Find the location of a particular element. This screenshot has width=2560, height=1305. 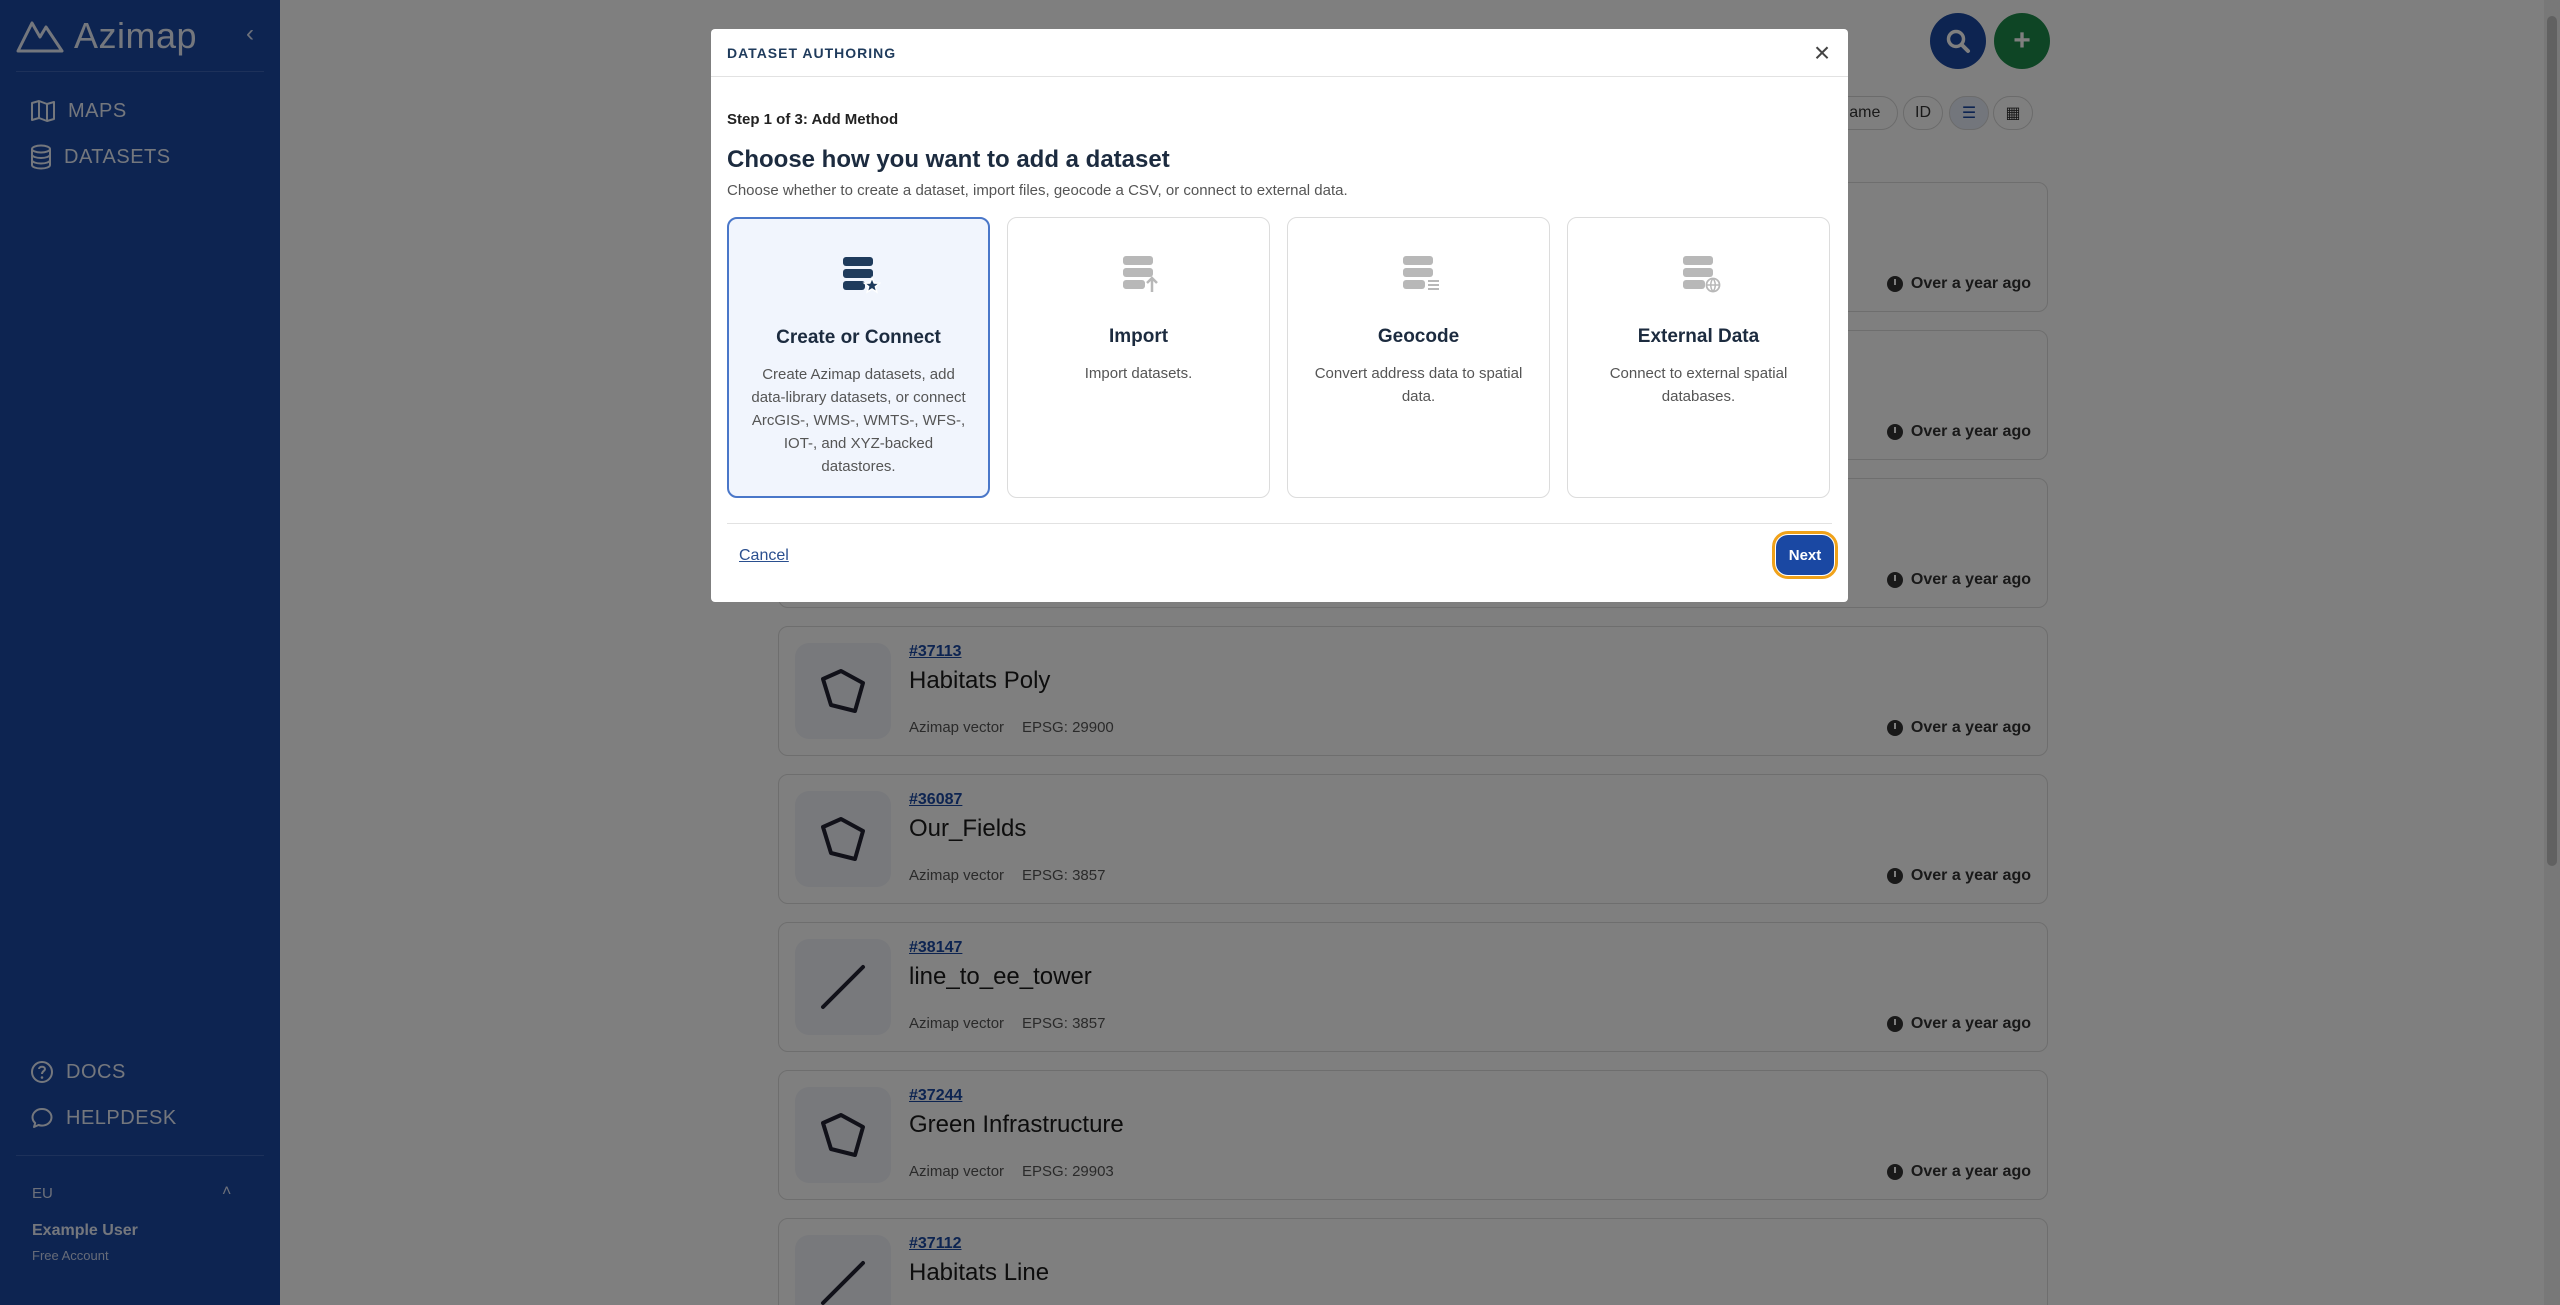

step-indicator: Step 1 of 3: Add Method is located at coordinates (813, 119).